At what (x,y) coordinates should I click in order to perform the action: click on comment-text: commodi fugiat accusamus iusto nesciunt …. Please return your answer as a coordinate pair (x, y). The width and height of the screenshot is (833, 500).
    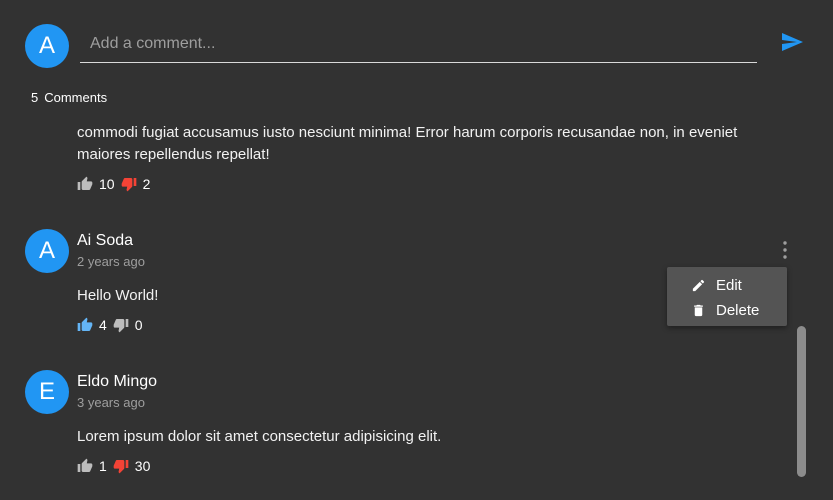
    Looking at the image, I should click on (407, 143).